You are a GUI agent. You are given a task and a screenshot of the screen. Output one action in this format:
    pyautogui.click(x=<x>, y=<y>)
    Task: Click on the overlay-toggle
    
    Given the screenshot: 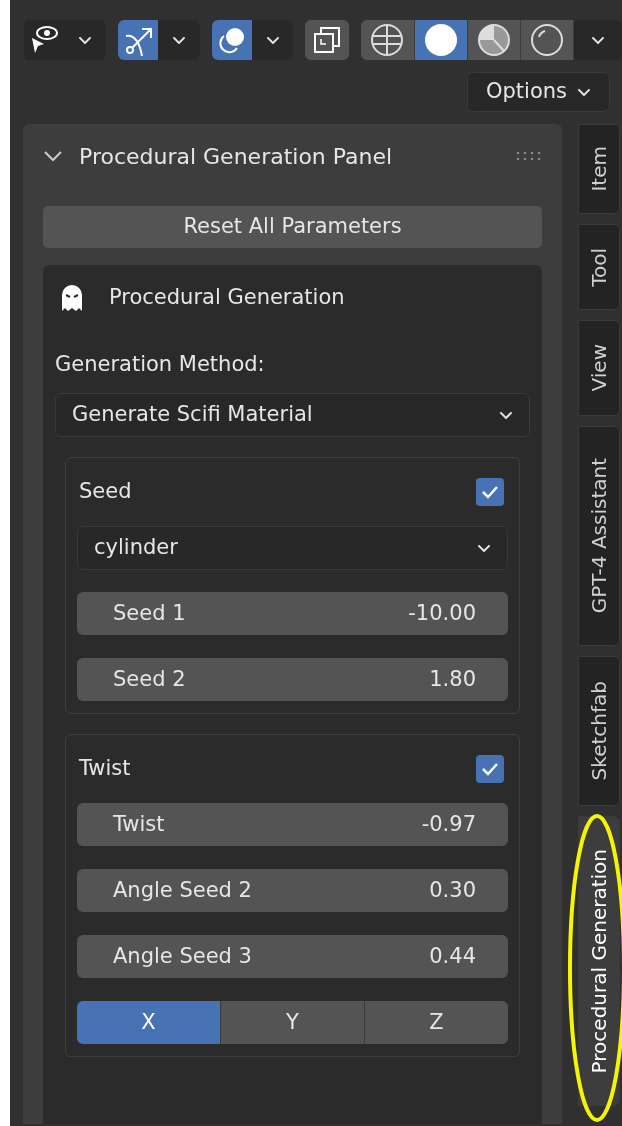 What is the action you would take?
    pyautogui.click(x=231, y=40)
    